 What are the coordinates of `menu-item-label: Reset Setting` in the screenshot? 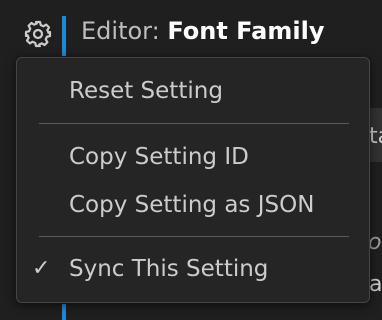 It's located at (146, 91).